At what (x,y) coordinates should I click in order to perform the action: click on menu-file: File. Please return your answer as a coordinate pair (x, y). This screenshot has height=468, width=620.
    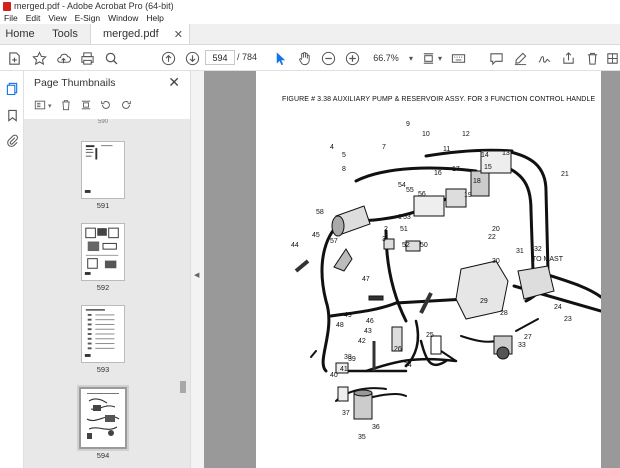
    Looking at the image, I should click on (11, 18).